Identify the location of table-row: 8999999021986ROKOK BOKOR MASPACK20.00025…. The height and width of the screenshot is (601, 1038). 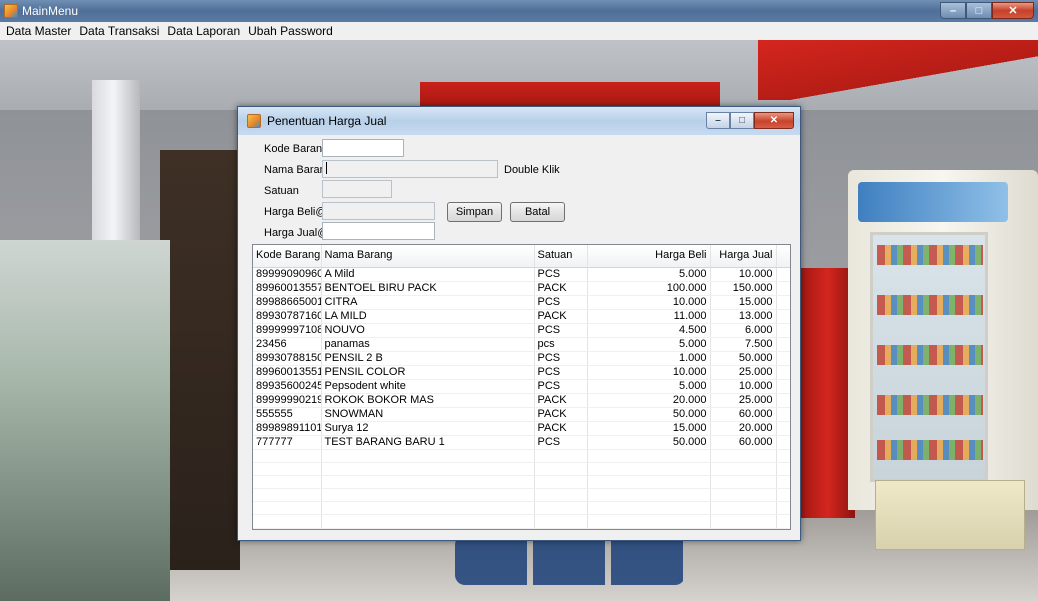
(521, 400).